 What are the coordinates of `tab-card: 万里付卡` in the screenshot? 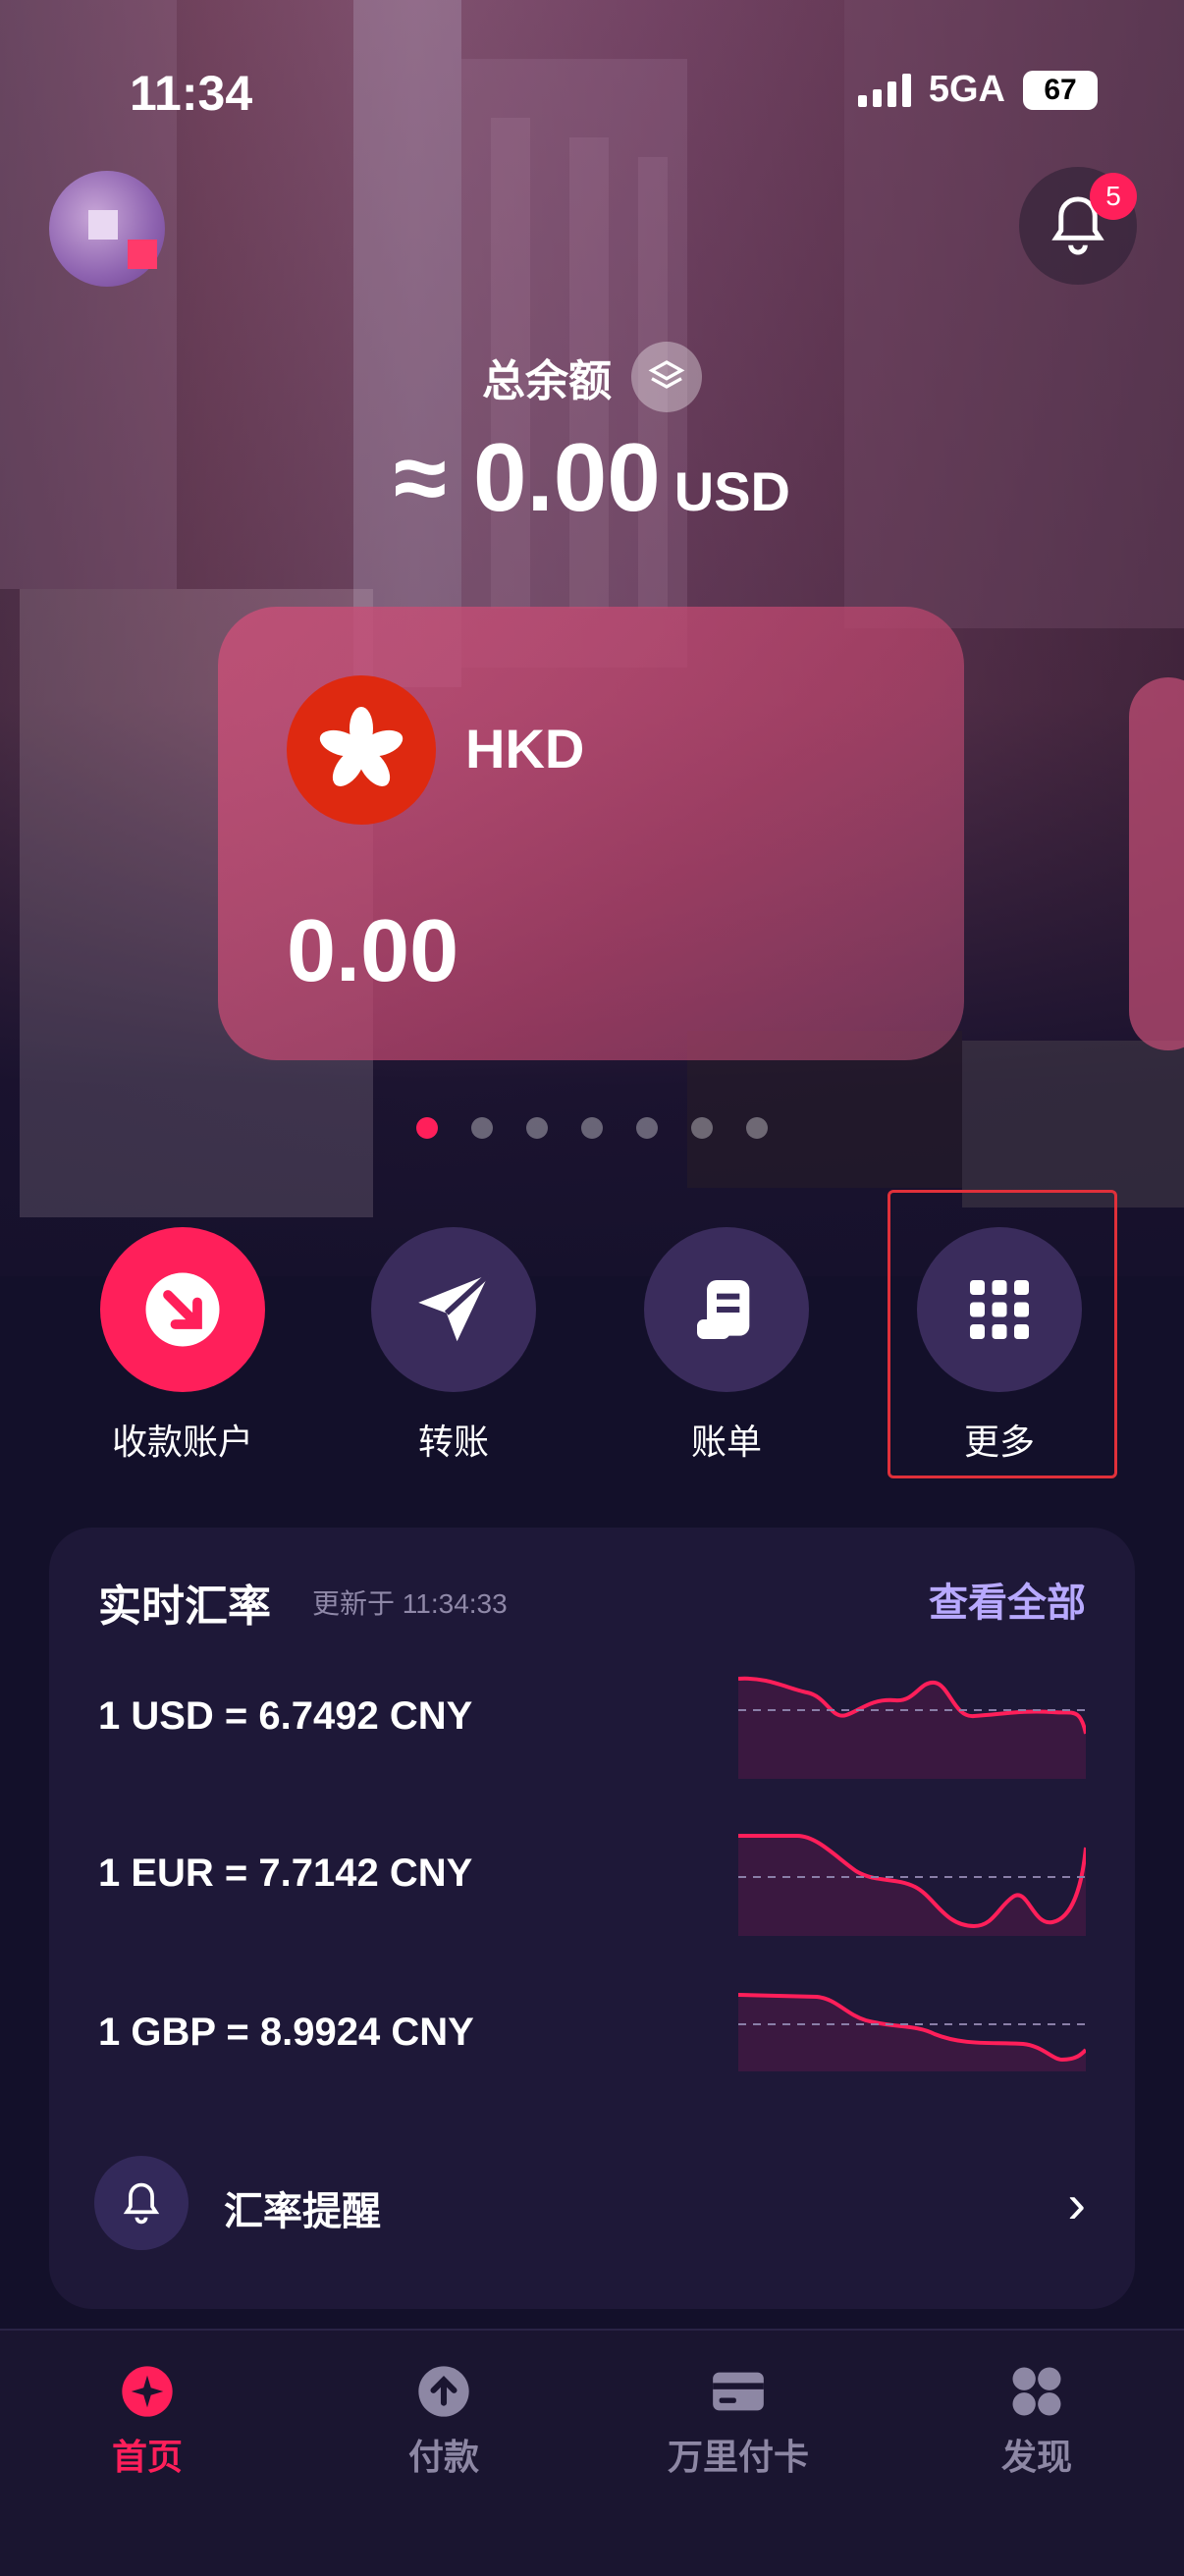 It's located at (738, 2422).